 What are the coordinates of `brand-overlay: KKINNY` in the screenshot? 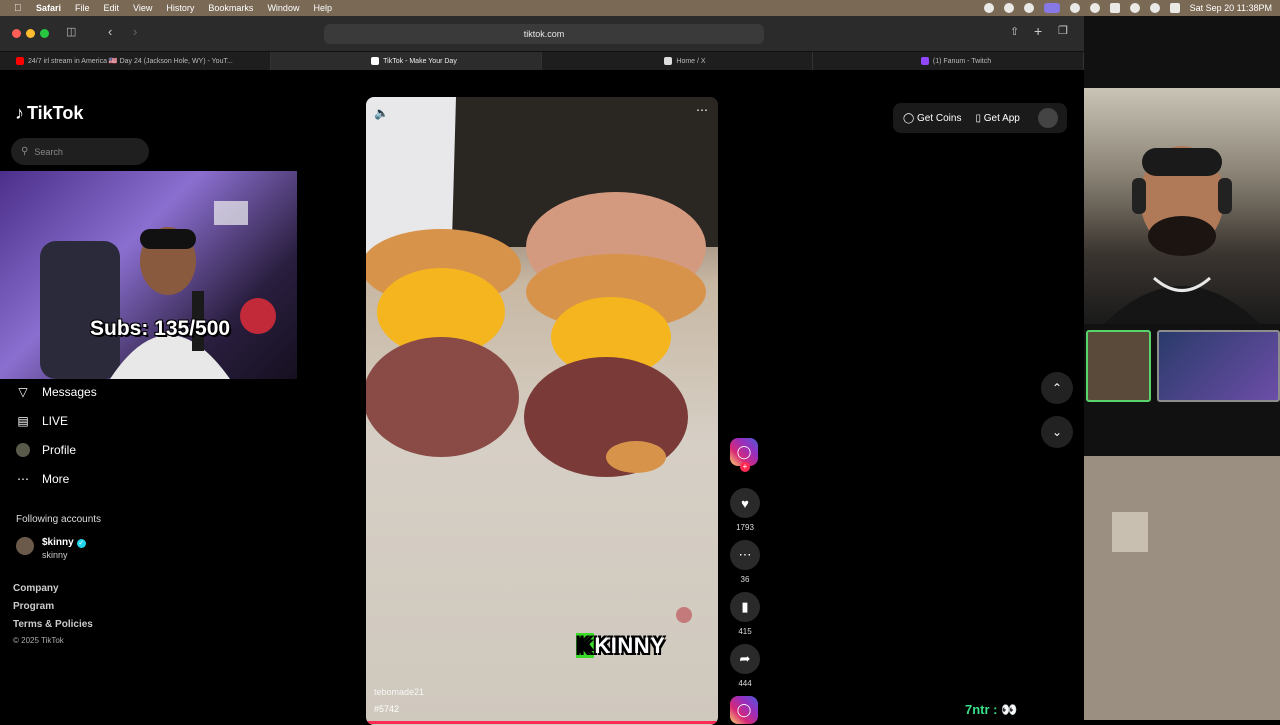 It's located at (620, 646).